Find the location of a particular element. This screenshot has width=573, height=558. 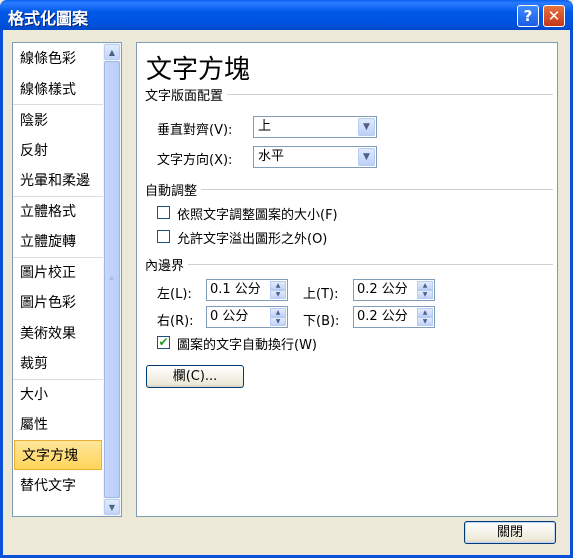

category-item: 美術效果 is located at coordinates (58, 333).